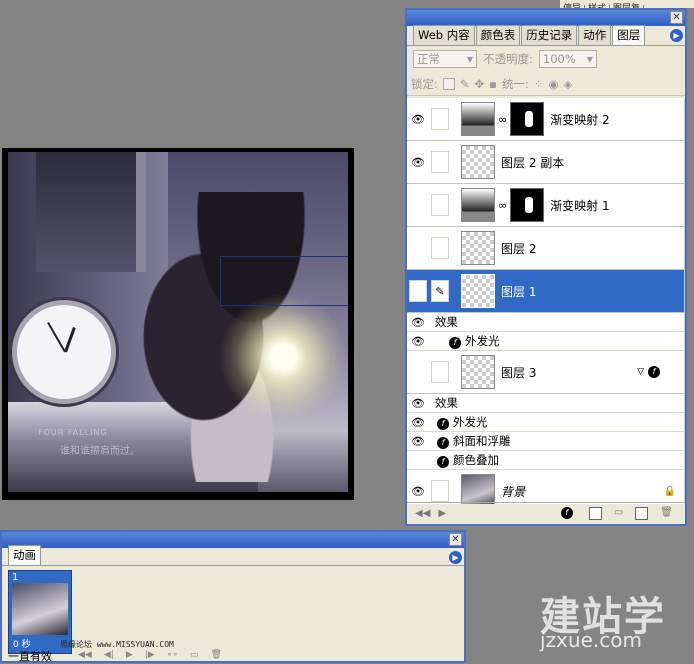  What do you see at coordinates (40, 609) in the screenshot?
I see `frame-thumbnail` at bounding box center [40, 609].